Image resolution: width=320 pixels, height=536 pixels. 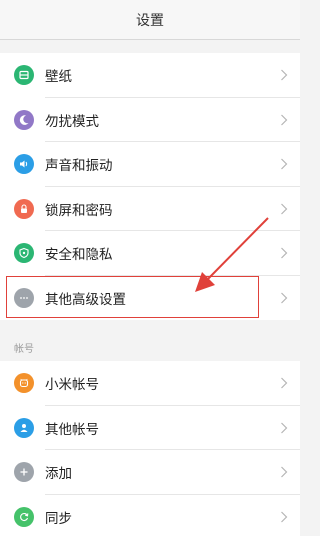 What do you see at coordinates (150, 164) in the screenshot?
I see `settings-item-sound-vibration: 声音和振动` at bounding box center [150, 164].